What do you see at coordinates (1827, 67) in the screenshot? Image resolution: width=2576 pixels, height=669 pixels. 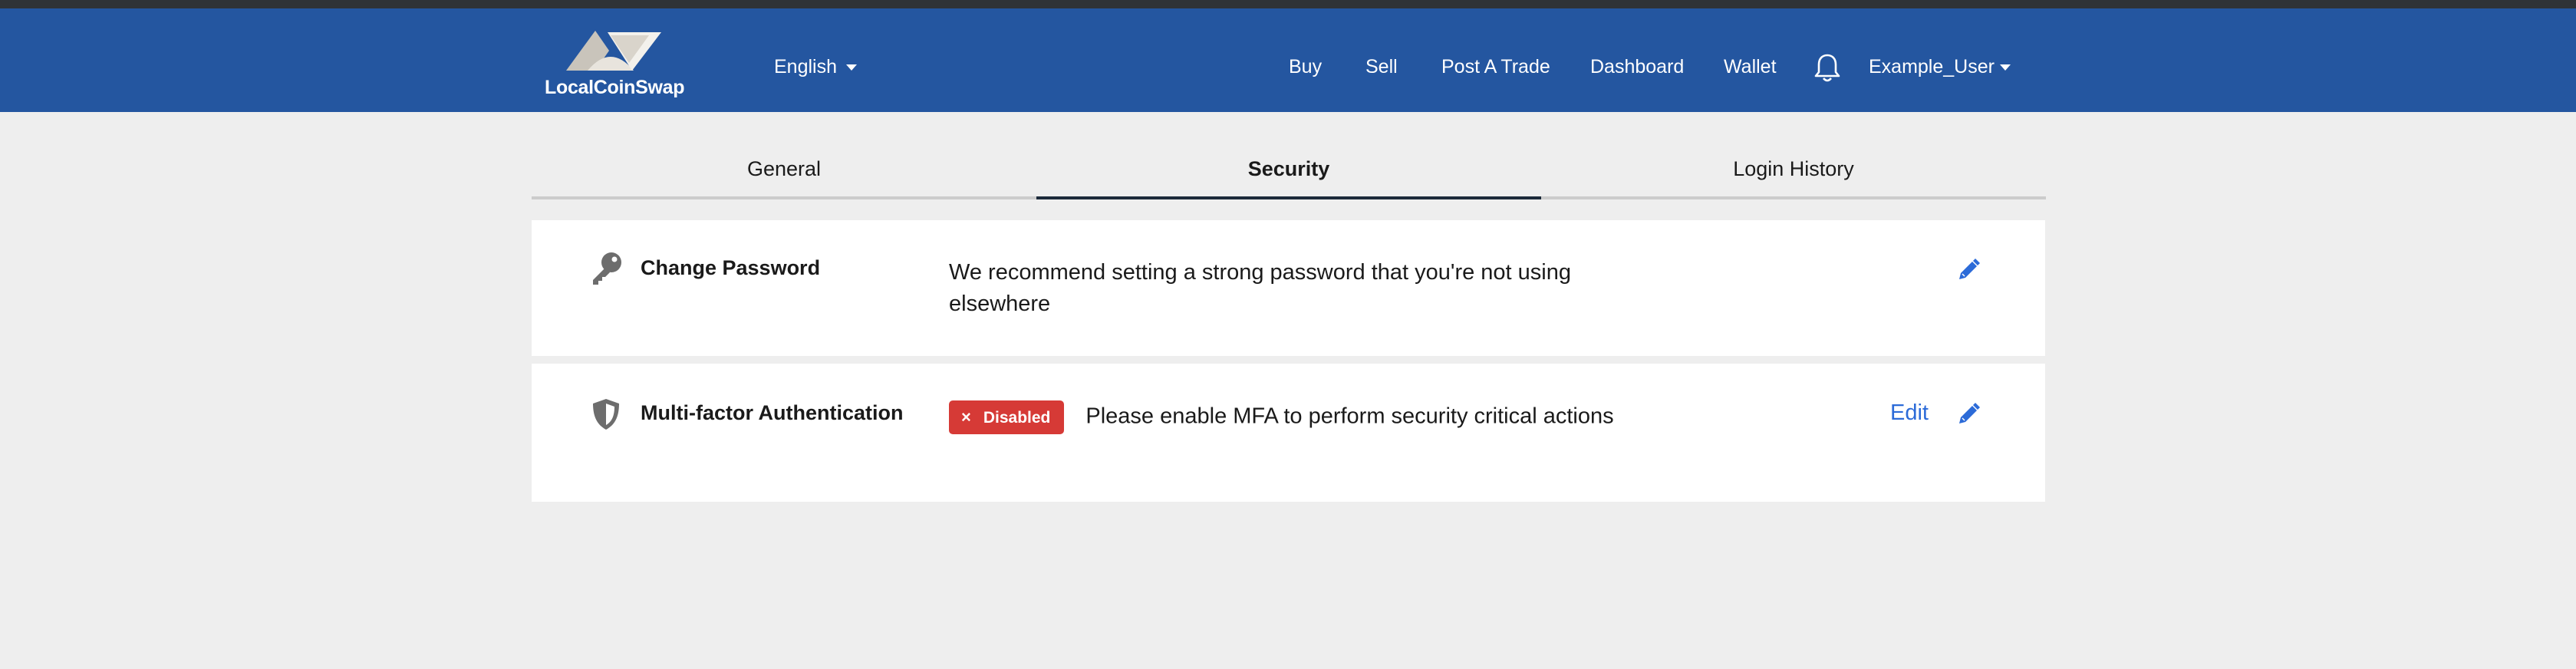 I see `bell-icon` at bounding box center [1827, 67].